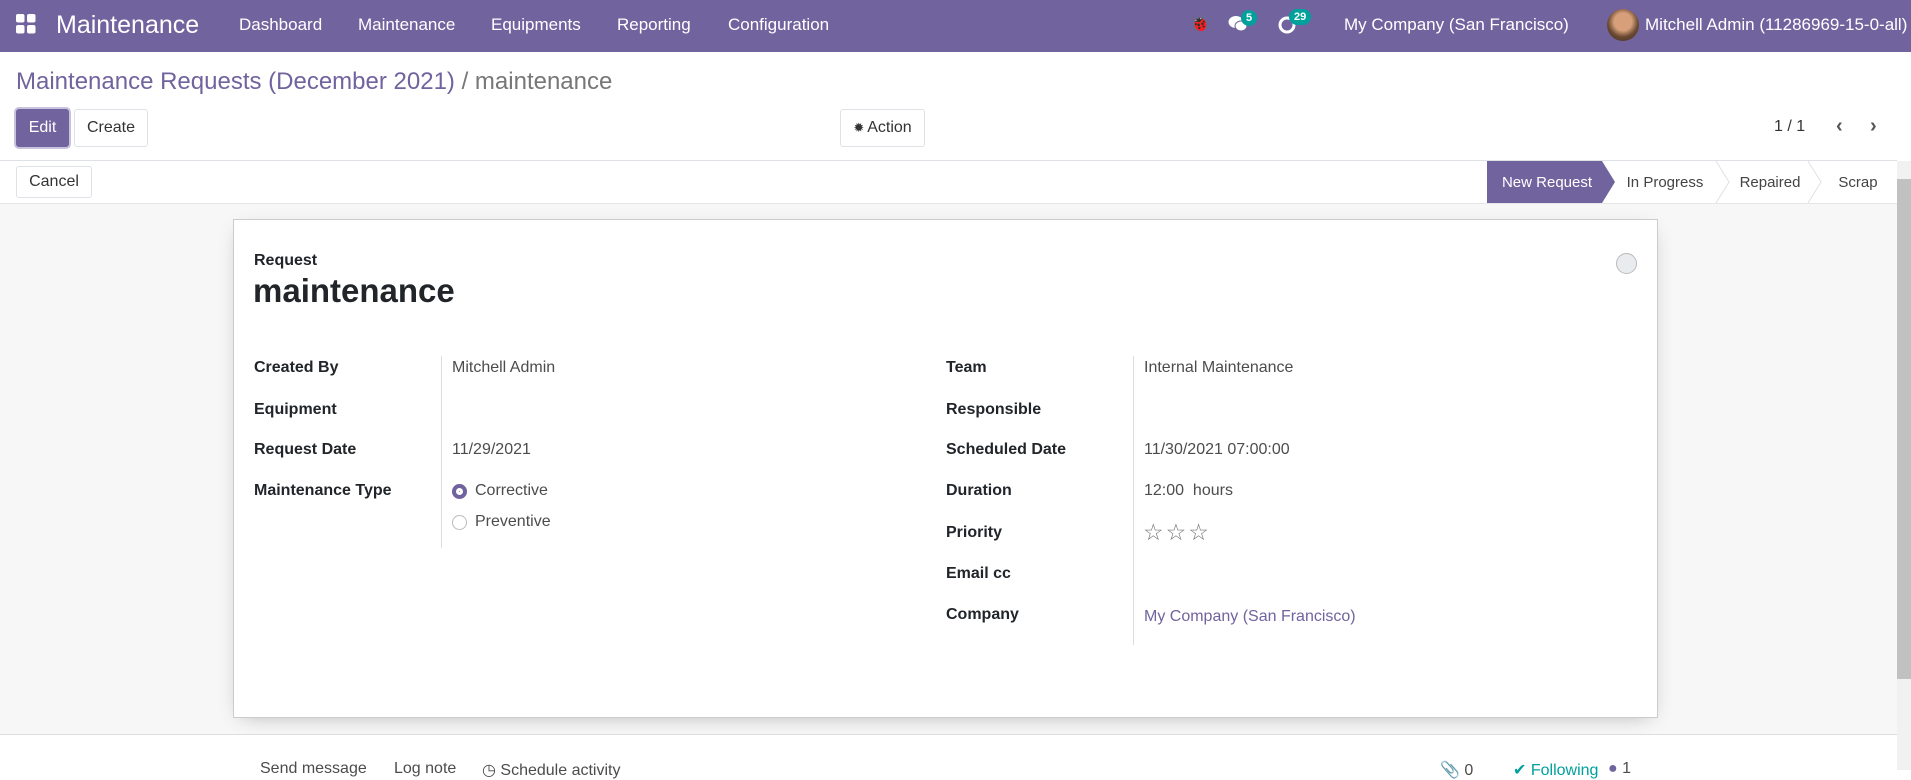  What do you see at coordinates (543, 81) in the screenshot?
I see `breadcrumb-current: maintenance` at bounding box center [543, 81].